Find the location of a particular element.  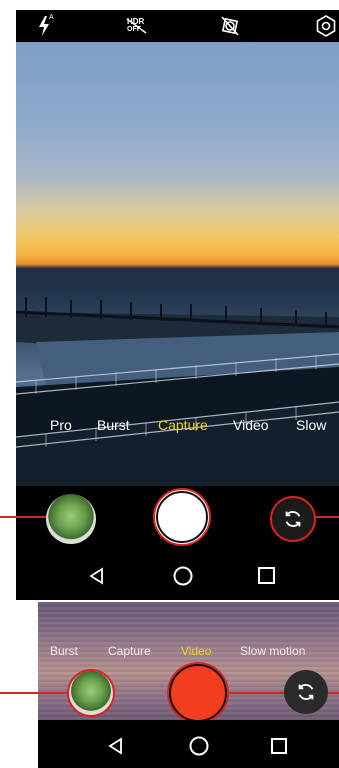

shutter-button is located at coordinates (182, 517).